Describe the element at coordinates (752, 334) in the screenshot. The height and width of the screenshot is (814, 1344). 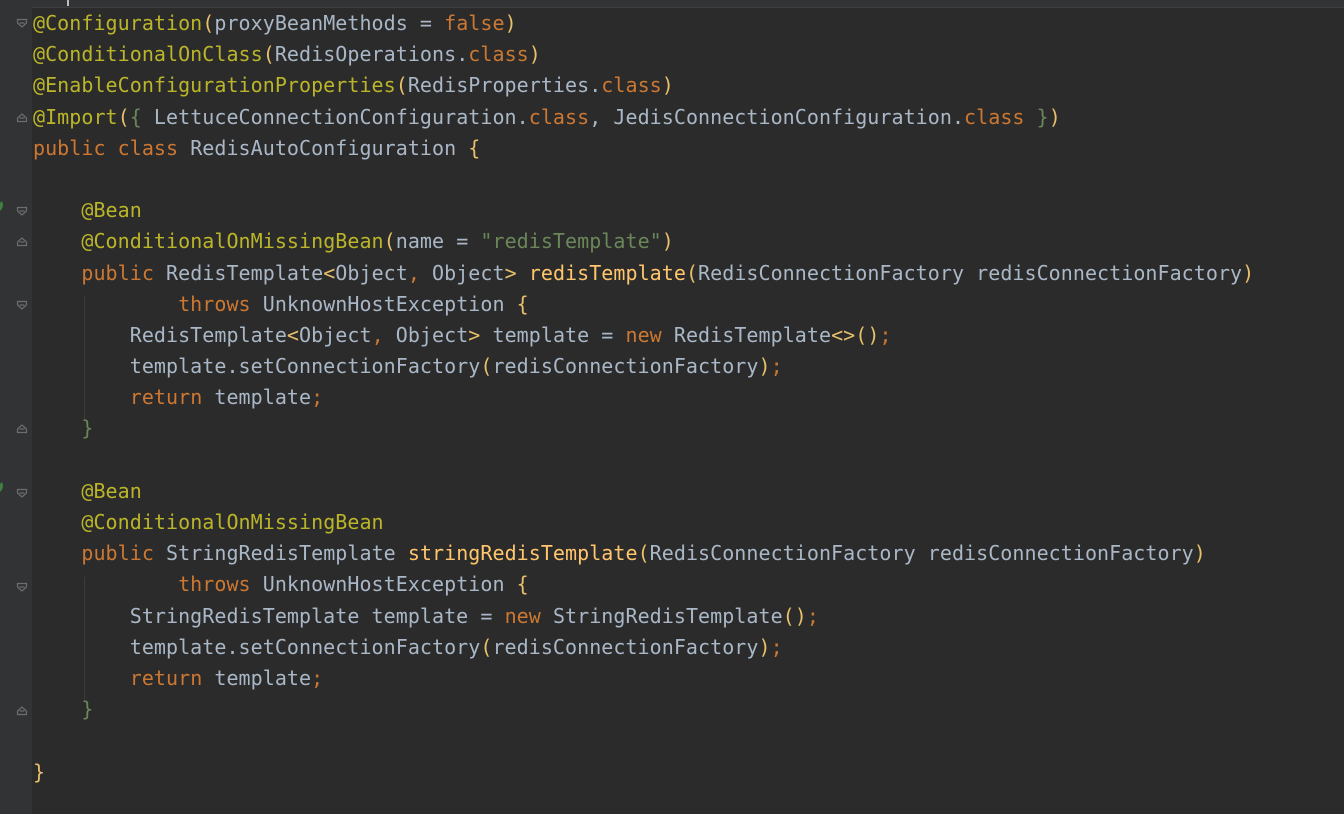
I see `code-token: RedisTemplate` at that location.